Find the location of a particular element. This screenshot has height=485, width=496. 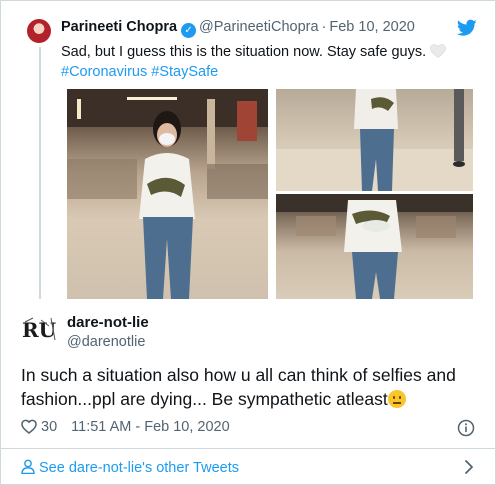

tweet-meta: 30 11:51 AM - Feb 10, 2020 is located at coordinates (125, 427).